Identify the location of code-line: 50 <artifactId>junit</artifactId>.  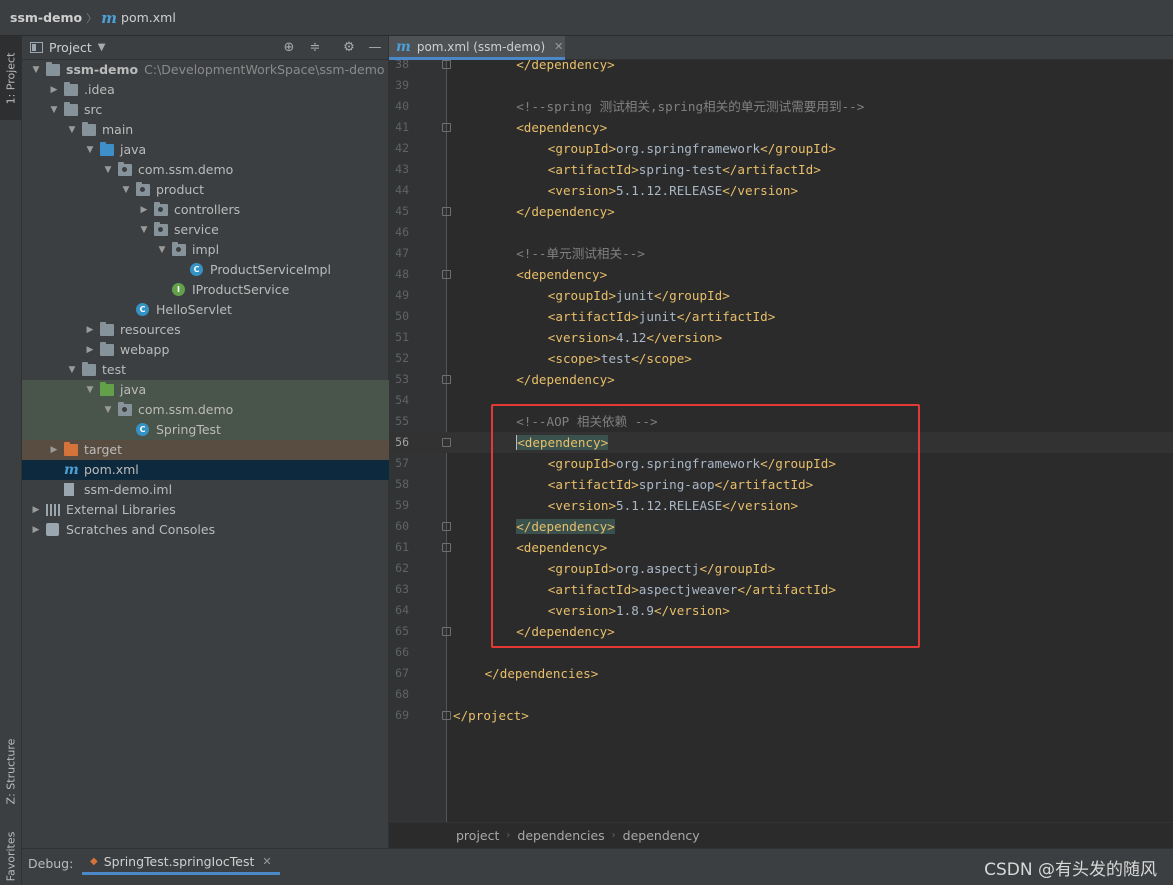
(781, 316).